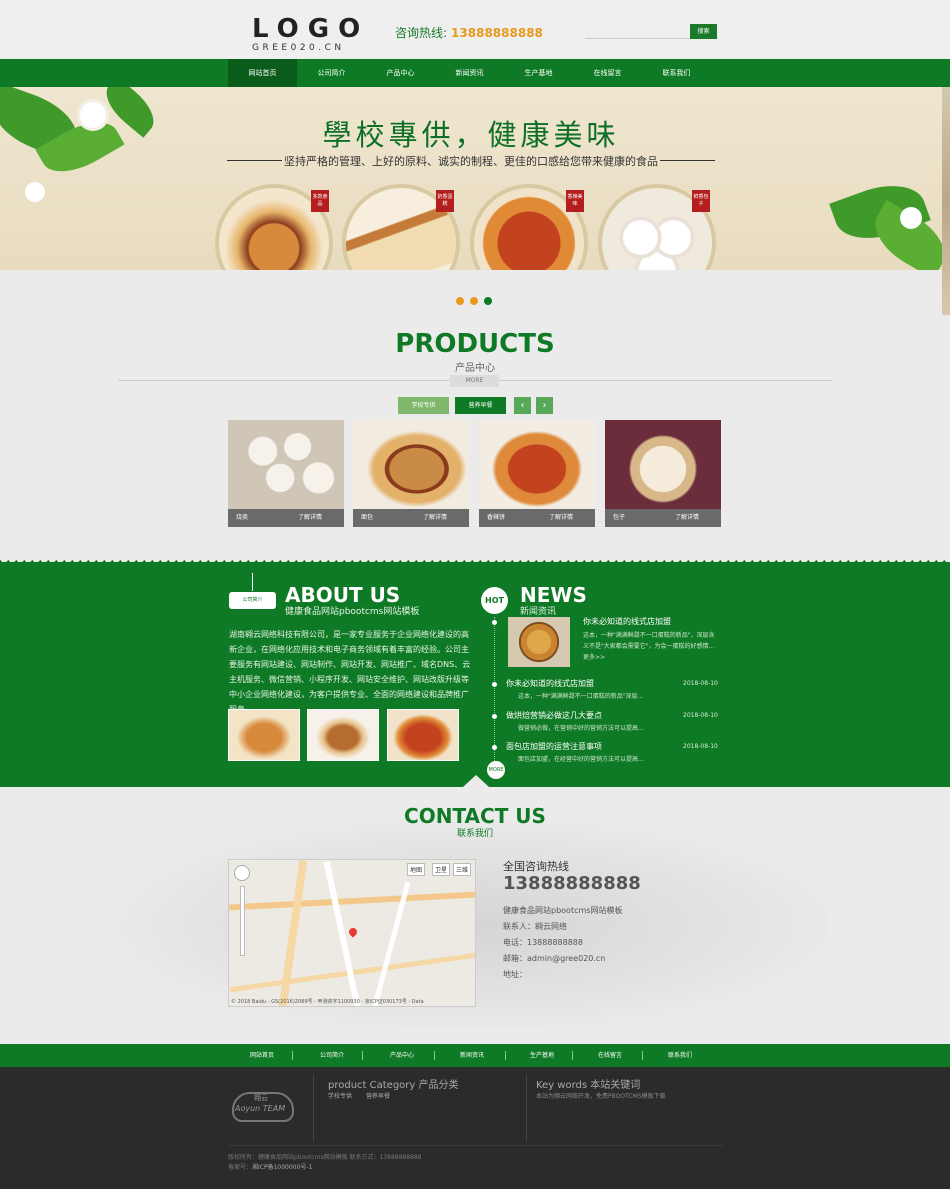 The width and height of the screenshot is (950, 1189). Describe the element at coordinates (260, 1108) in the screenshot. I see `footer-logo-text: Aoyun TEAM` at that location.